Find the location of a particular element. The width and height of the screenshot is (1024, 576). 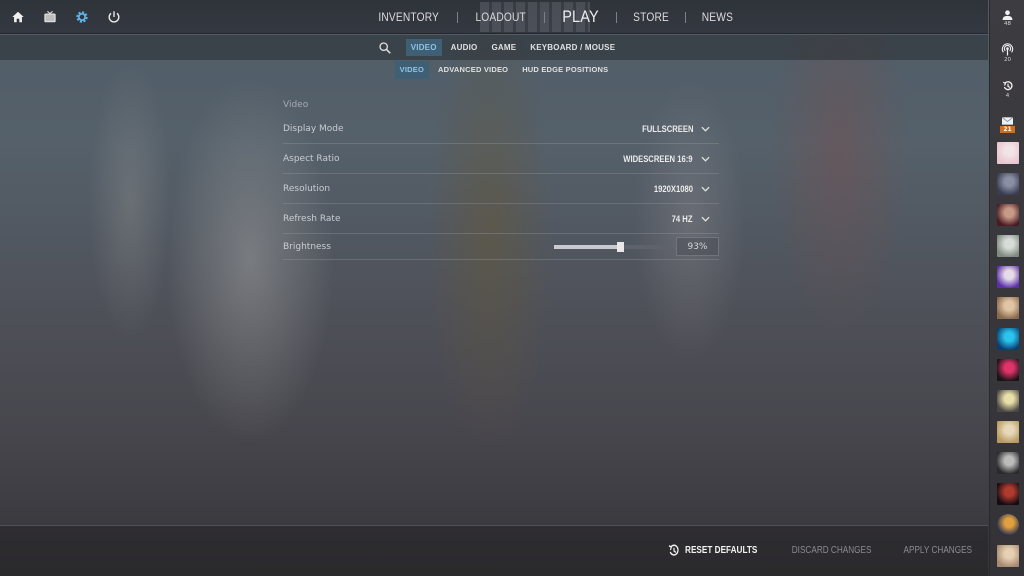

recent-players-button: 4 is located at coordinates (1007, 89).